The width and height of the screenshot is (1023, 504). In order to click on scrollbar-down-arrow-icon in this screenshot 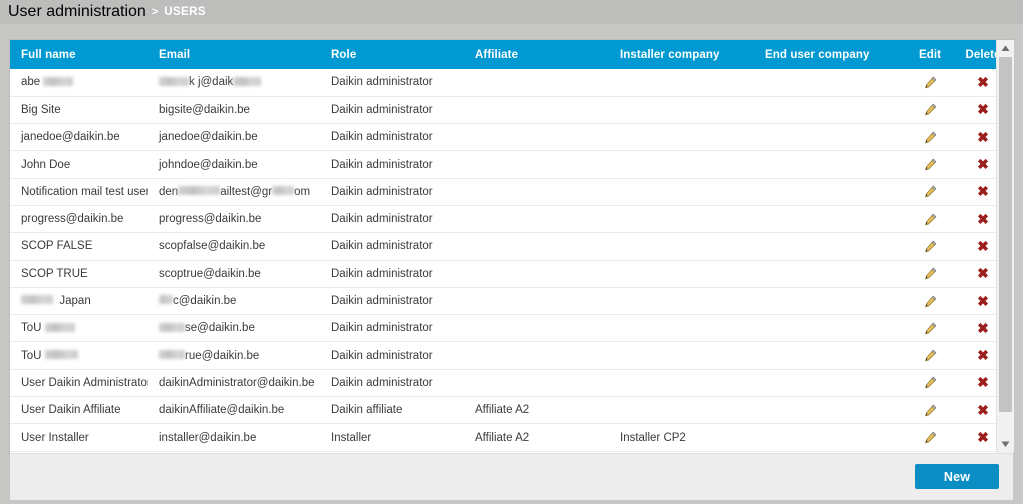, I will do `click(1005, 444)`.